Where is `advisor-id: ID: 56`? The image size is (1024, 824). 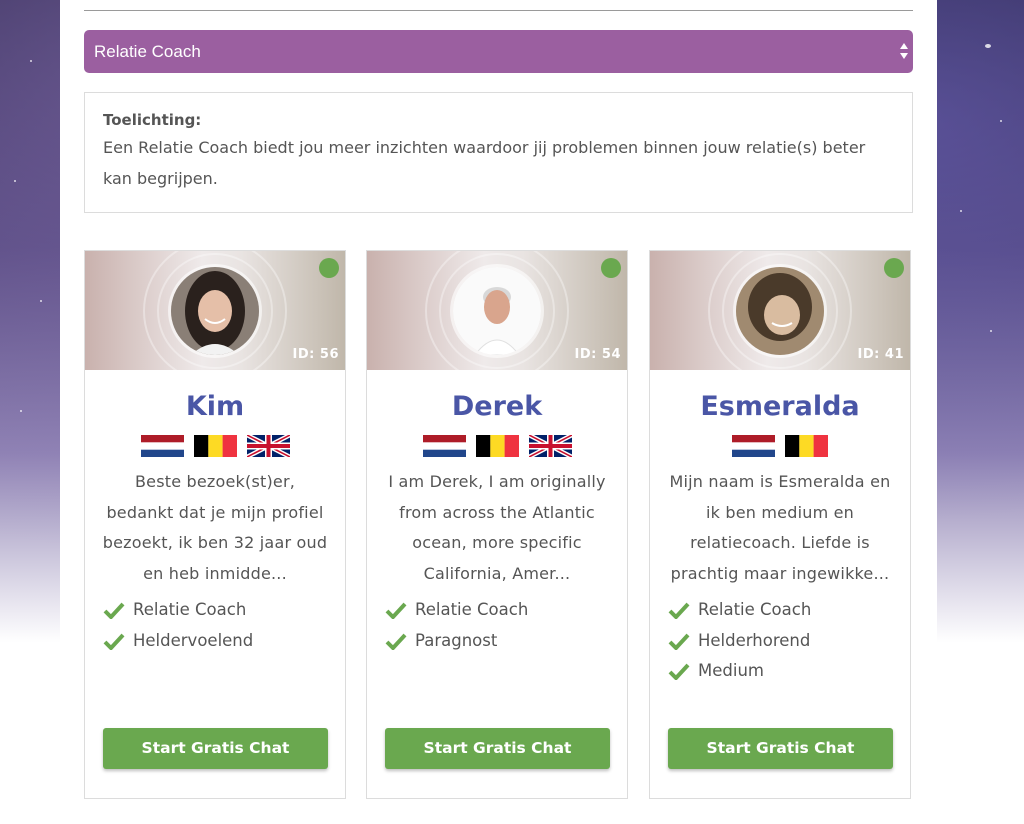
advisor-id: ID: 56 is located at coordinates (315, 354).